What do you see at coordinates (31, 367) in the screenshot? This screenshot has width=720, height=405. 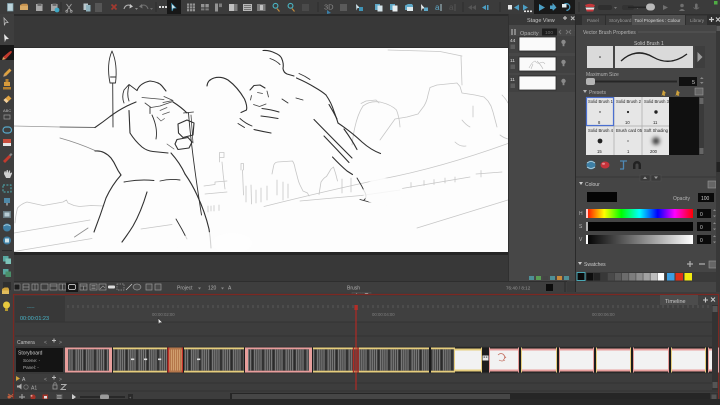 I see `svg-text: Panel: -` at bounding box center [31, 367].